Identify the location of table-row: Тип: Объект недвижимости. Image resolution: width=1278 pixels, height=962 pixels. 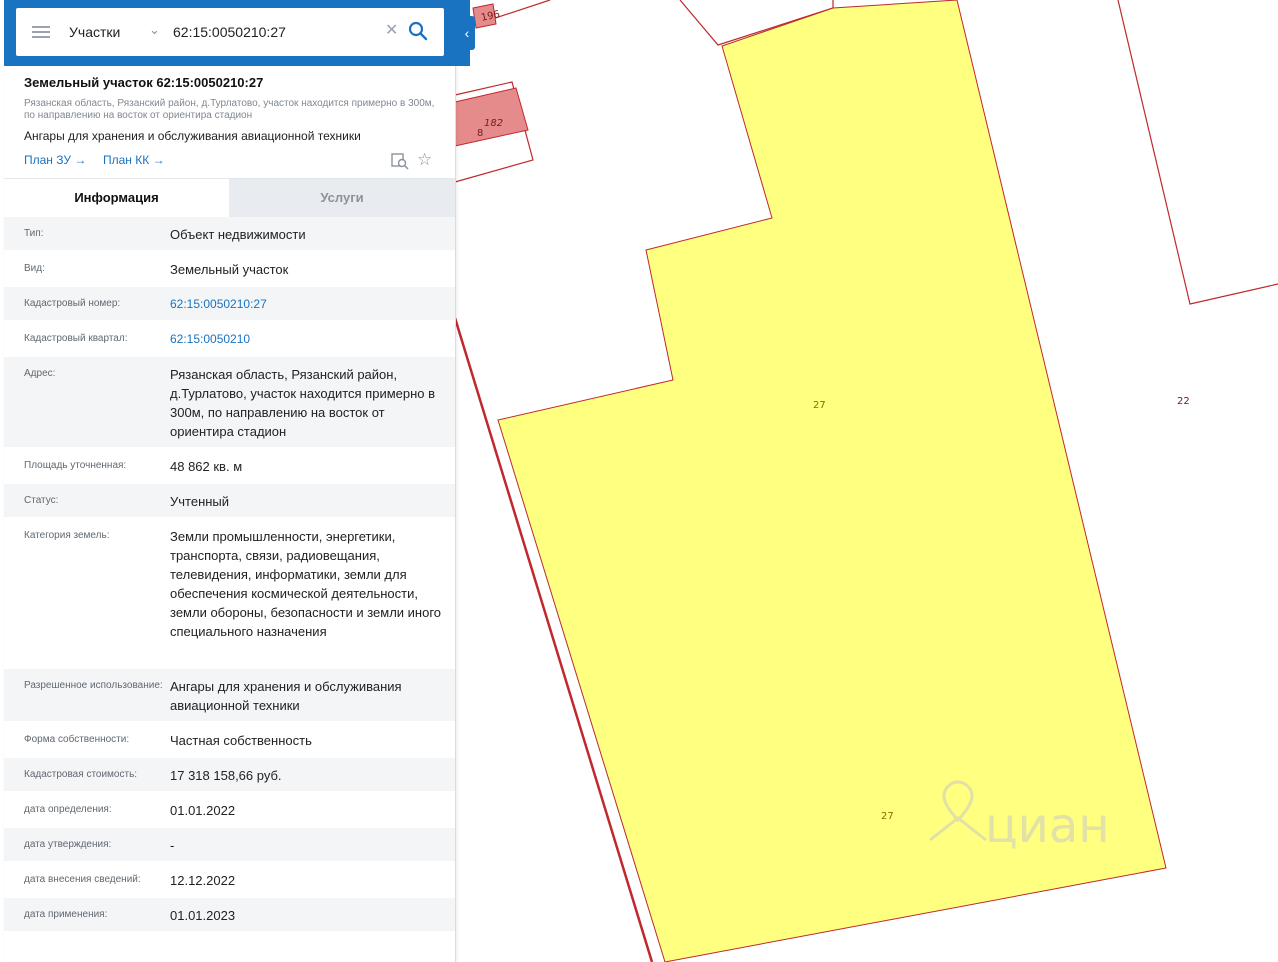
(229, 234).